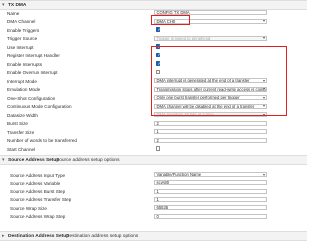 The height and width of the screenshot is (241, 320). I want to click on setting-label: Transfer Size, so click(21, 132).